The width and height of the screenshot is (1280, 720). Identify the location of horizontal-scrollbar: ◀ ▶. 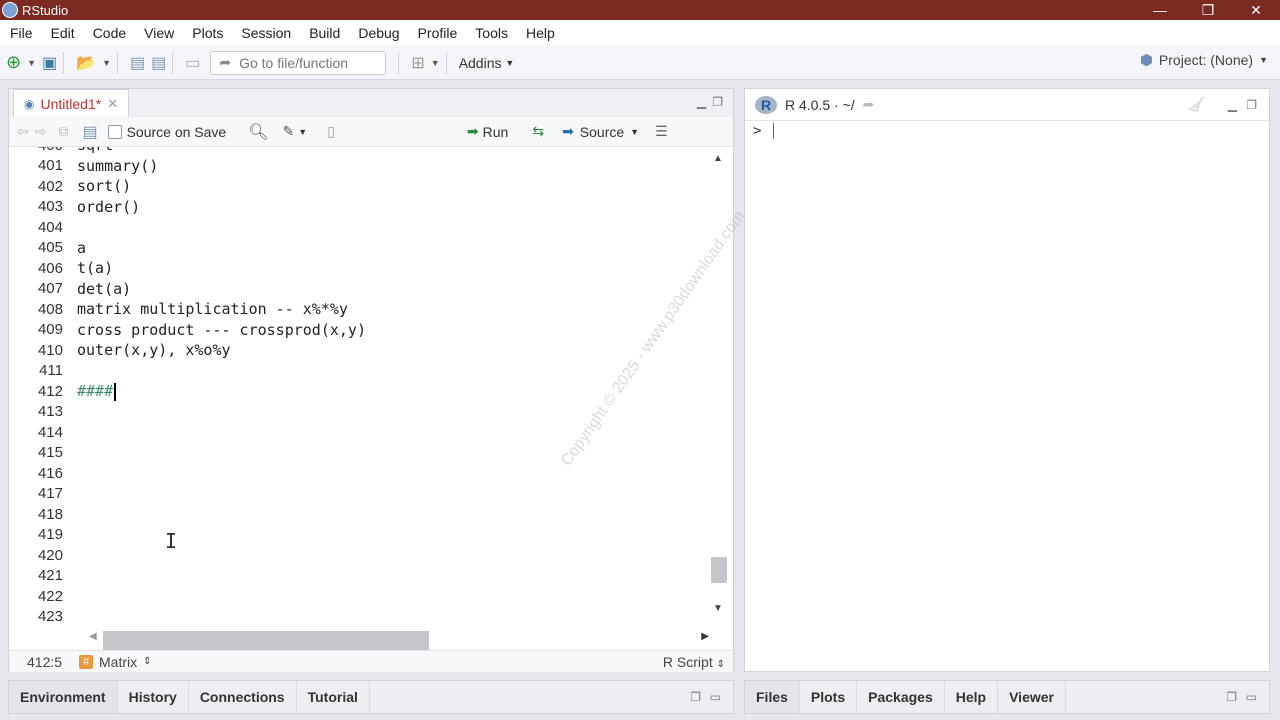
(399, 640).